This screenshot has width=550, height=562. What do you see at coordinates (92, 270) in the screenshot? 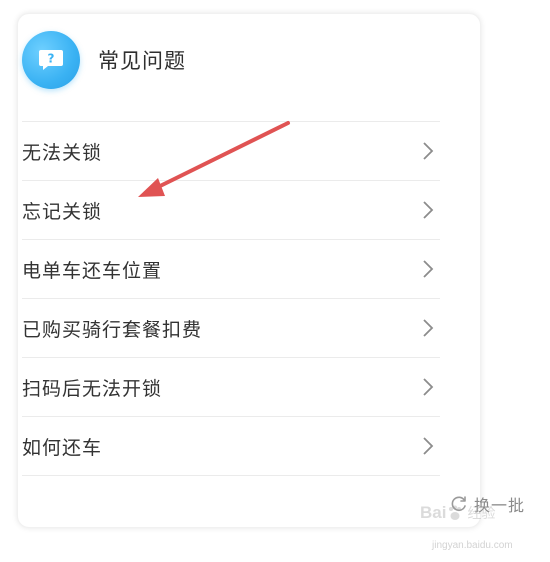
I see `faq-item-label: 电单车还车位置` at bounding box center [92, 270].